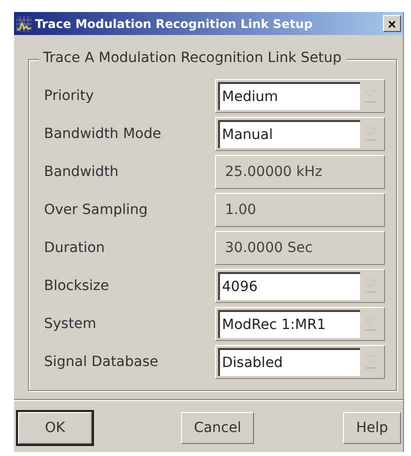 This screenshot has width=411, height=456. I want to click on dropdown: Disabled, so click(300, 362).